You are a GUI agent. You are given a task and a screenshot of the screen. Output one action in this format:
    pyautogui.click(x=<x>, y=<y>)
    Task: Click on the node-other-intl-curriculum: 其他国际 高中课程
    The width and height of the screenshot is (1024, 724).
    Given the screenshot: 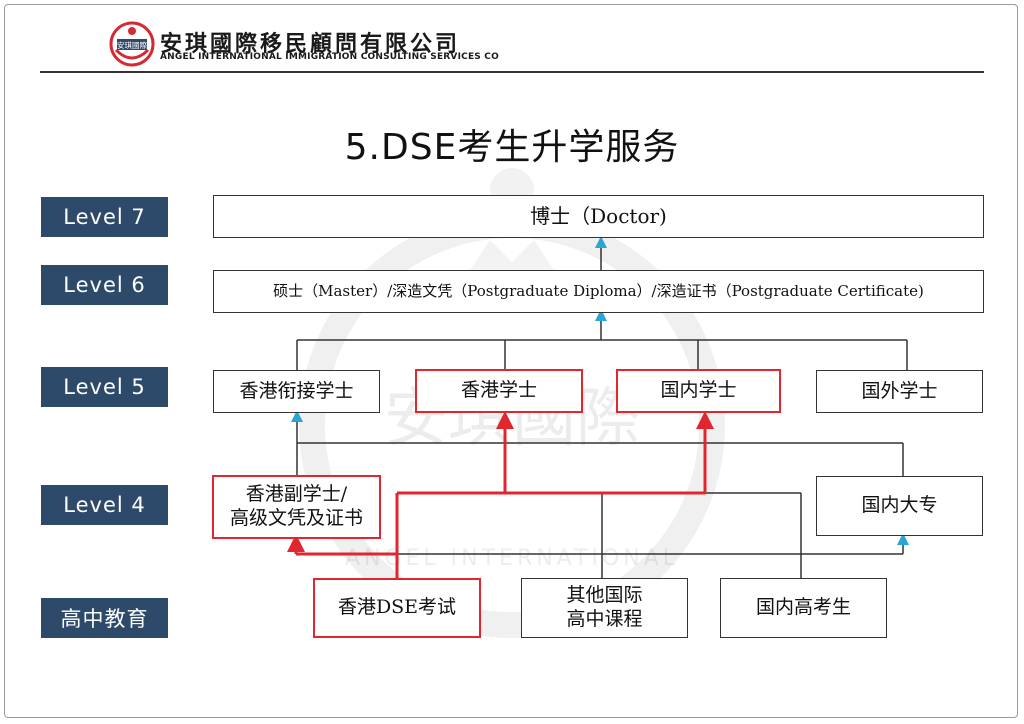 What is the action you would take?
    pyautogui.click(x=604, y=608)
    